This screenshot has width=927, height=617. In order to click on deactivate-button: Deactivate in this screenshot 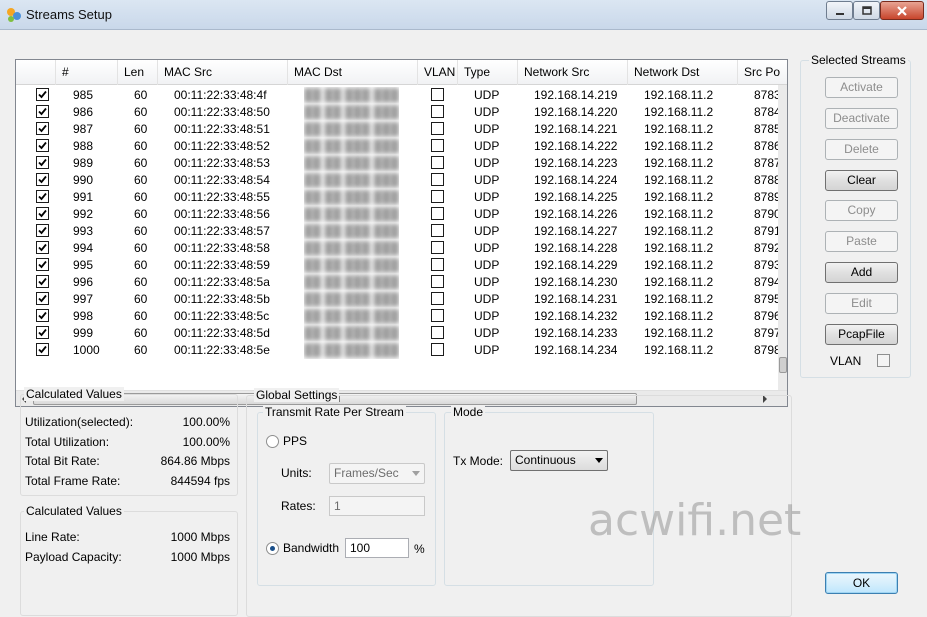, I will do `click(861, 118)`.